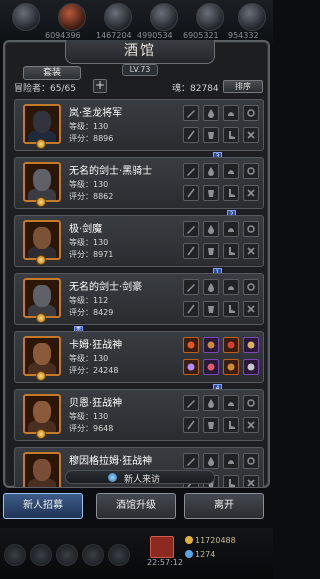  What do you see at coordinates (164, 17) in the screenshot?
I see `spiral-orb-icon` at bounding box center [164, 17].